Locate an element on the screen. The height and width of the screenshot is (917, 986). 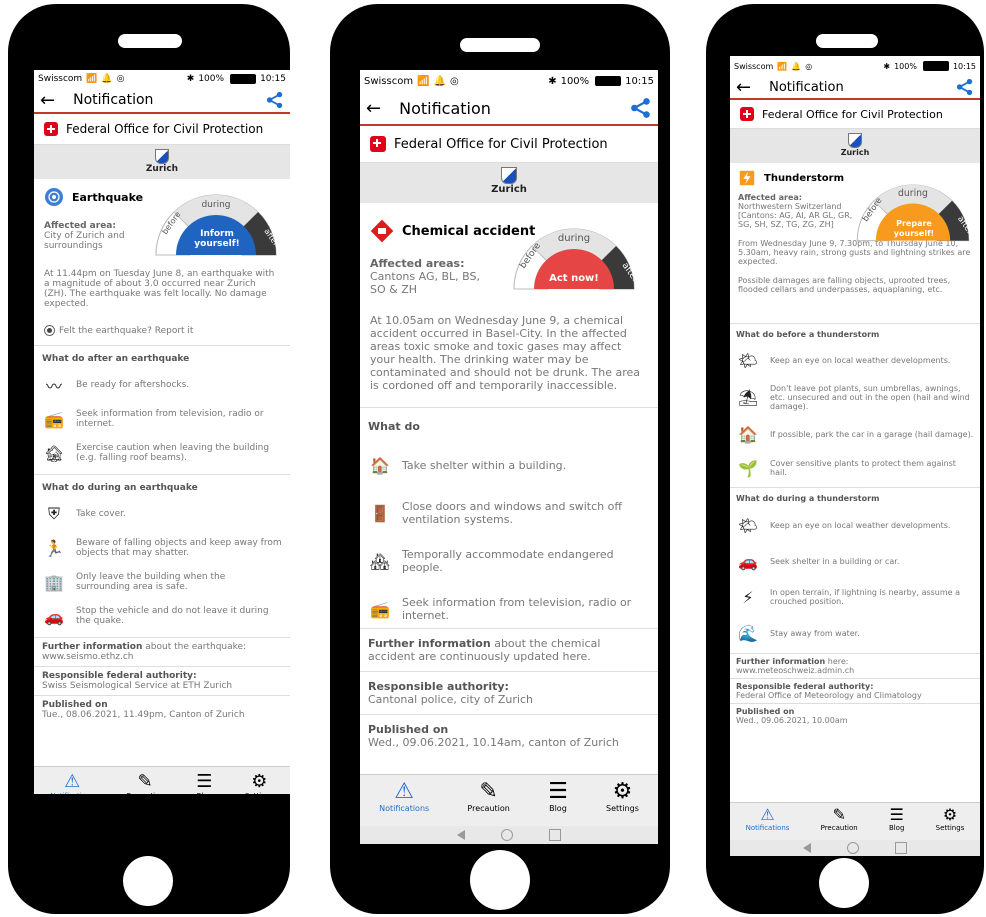
bluetooth-icon: ✱ is located at coordinates (190, 79).